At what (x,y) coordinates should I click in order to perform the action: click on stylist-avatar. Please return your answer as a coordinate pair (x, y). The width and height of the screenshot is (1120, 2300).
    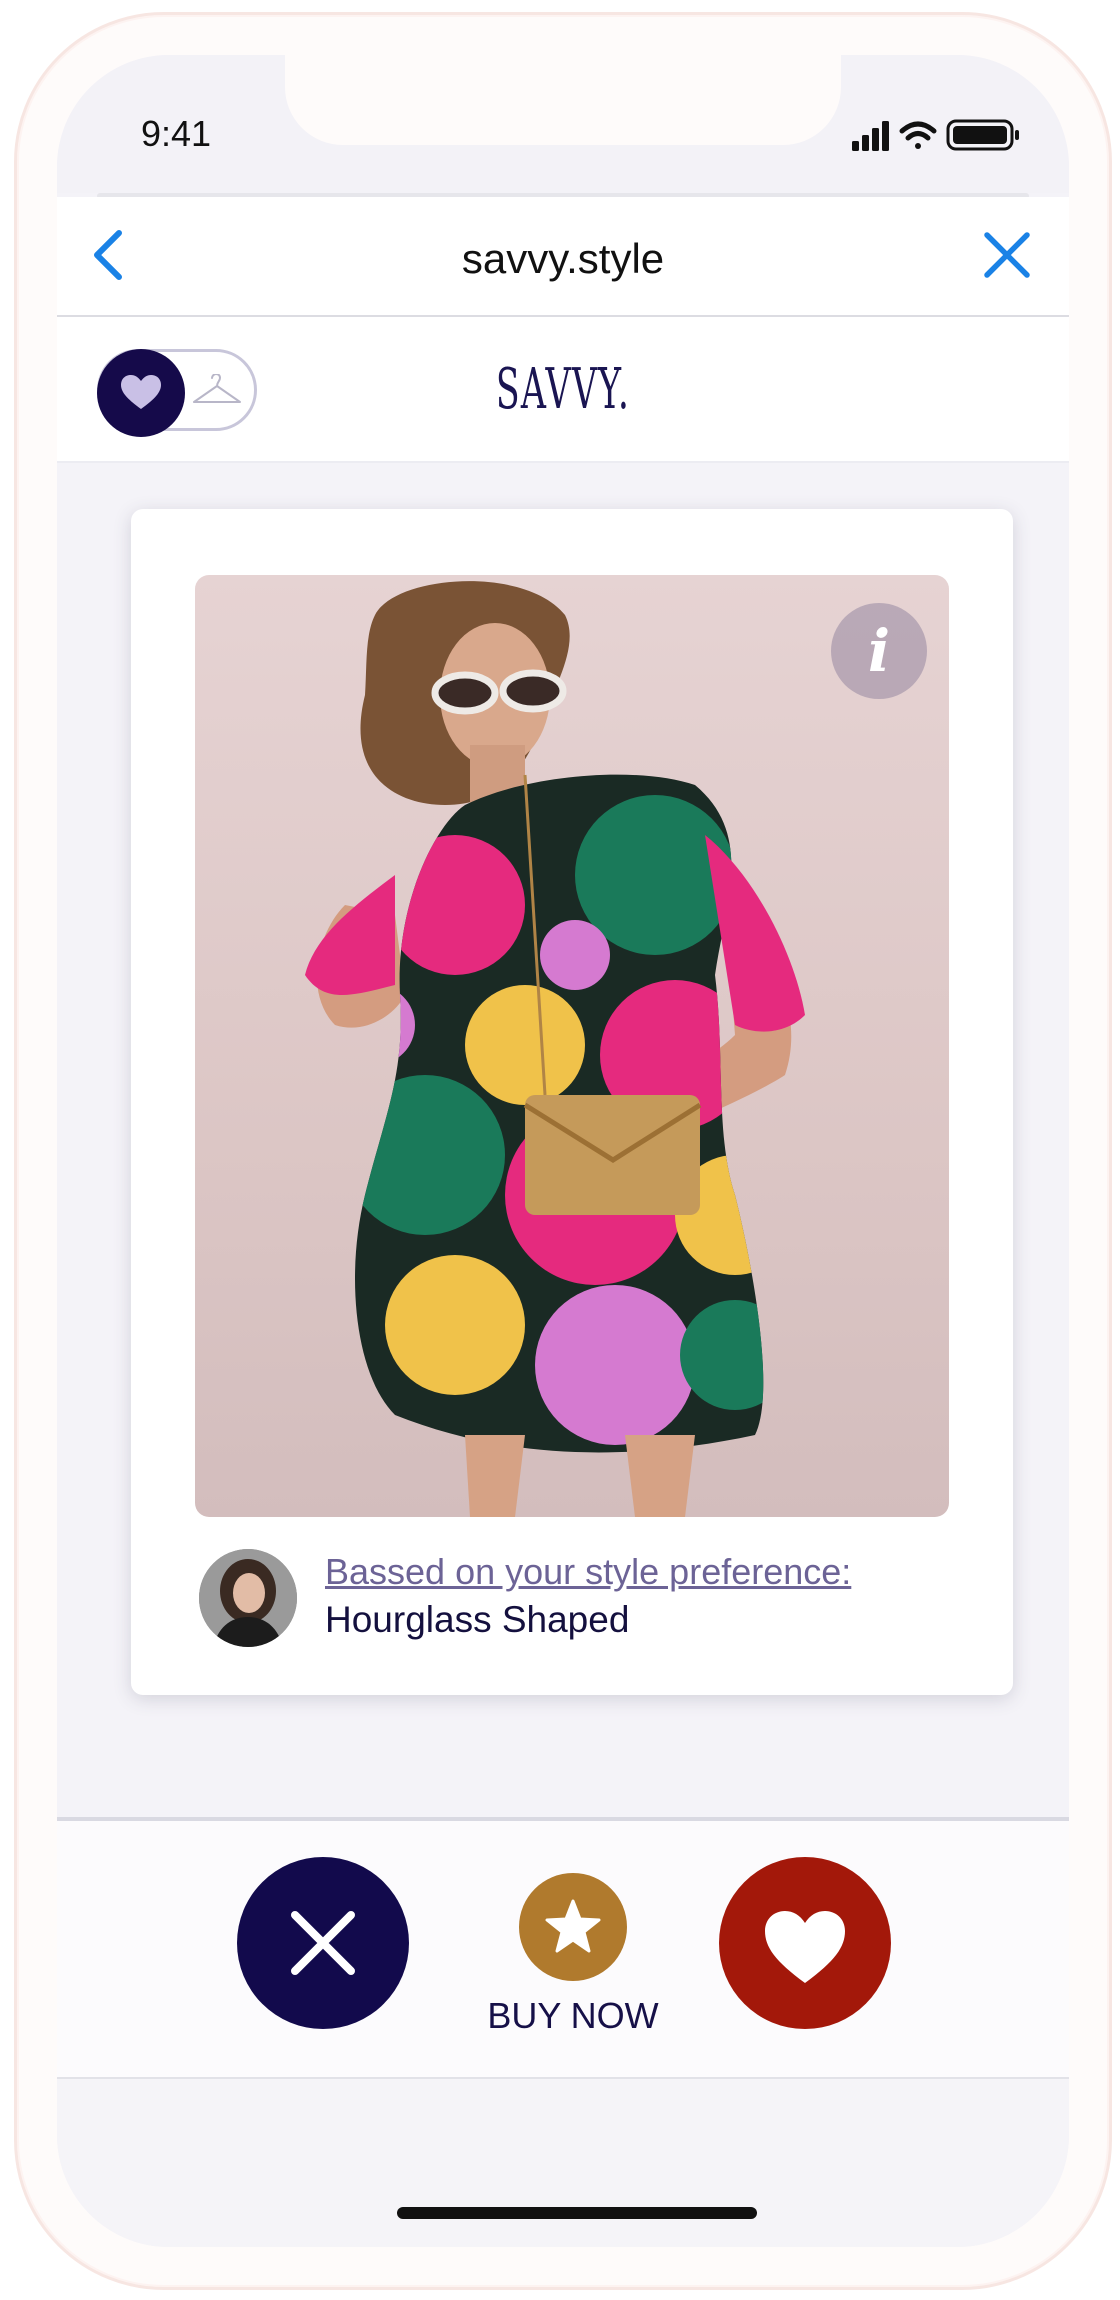
    Looking at the image, I should click on (248, 1598).